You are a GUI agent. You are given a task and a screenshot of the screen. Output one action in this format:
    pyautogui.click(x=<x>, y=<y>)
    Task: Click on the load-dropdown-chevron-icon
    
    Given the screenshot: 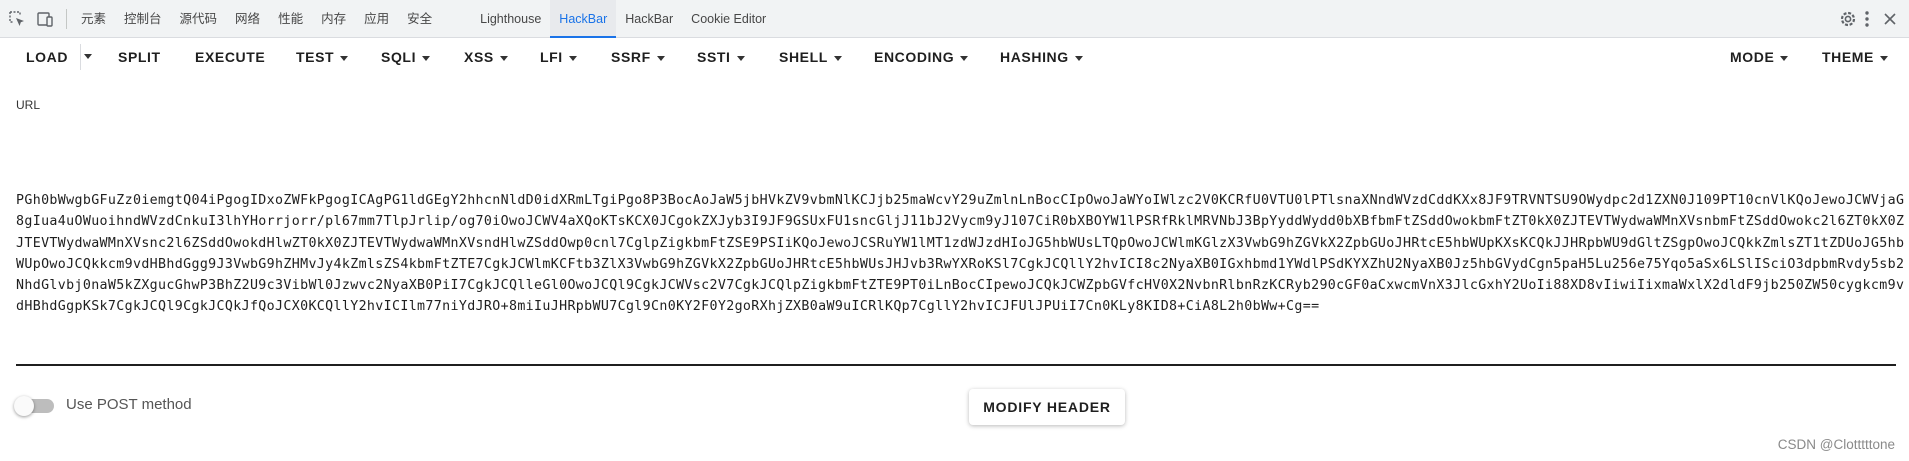 What is the action you would take?
    pyautogui.click(x=88, y=56)
    